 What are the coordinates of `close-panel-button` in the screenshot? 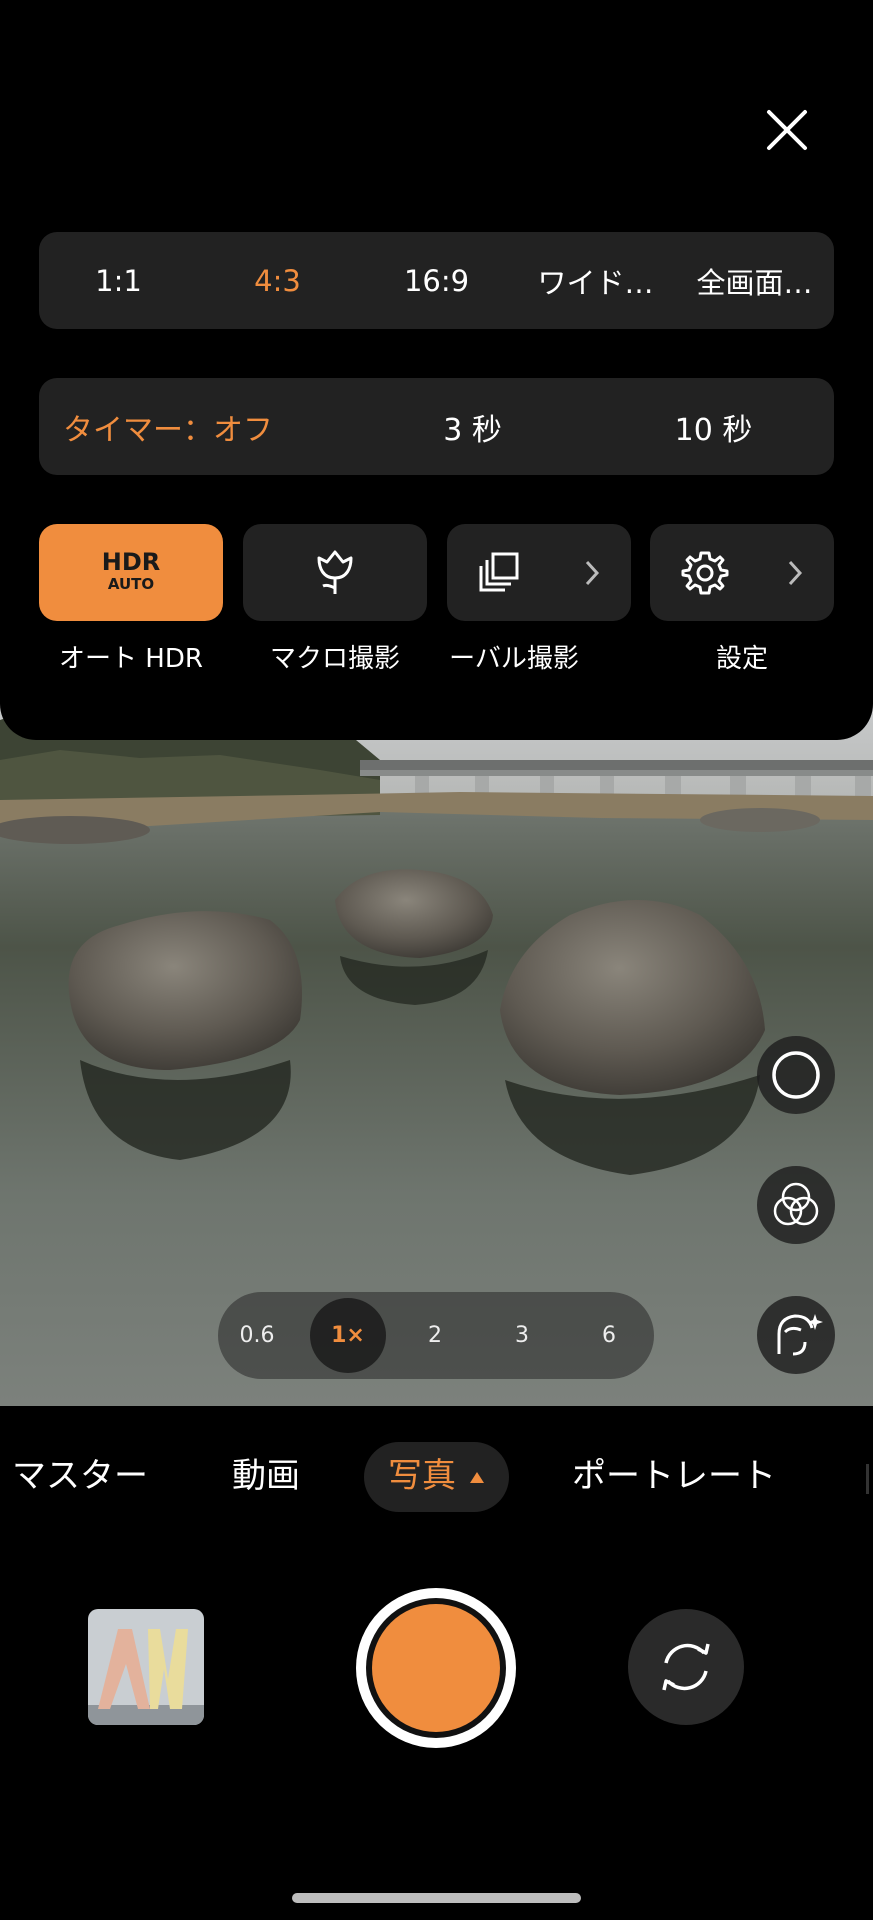 It's located at (787, 130).